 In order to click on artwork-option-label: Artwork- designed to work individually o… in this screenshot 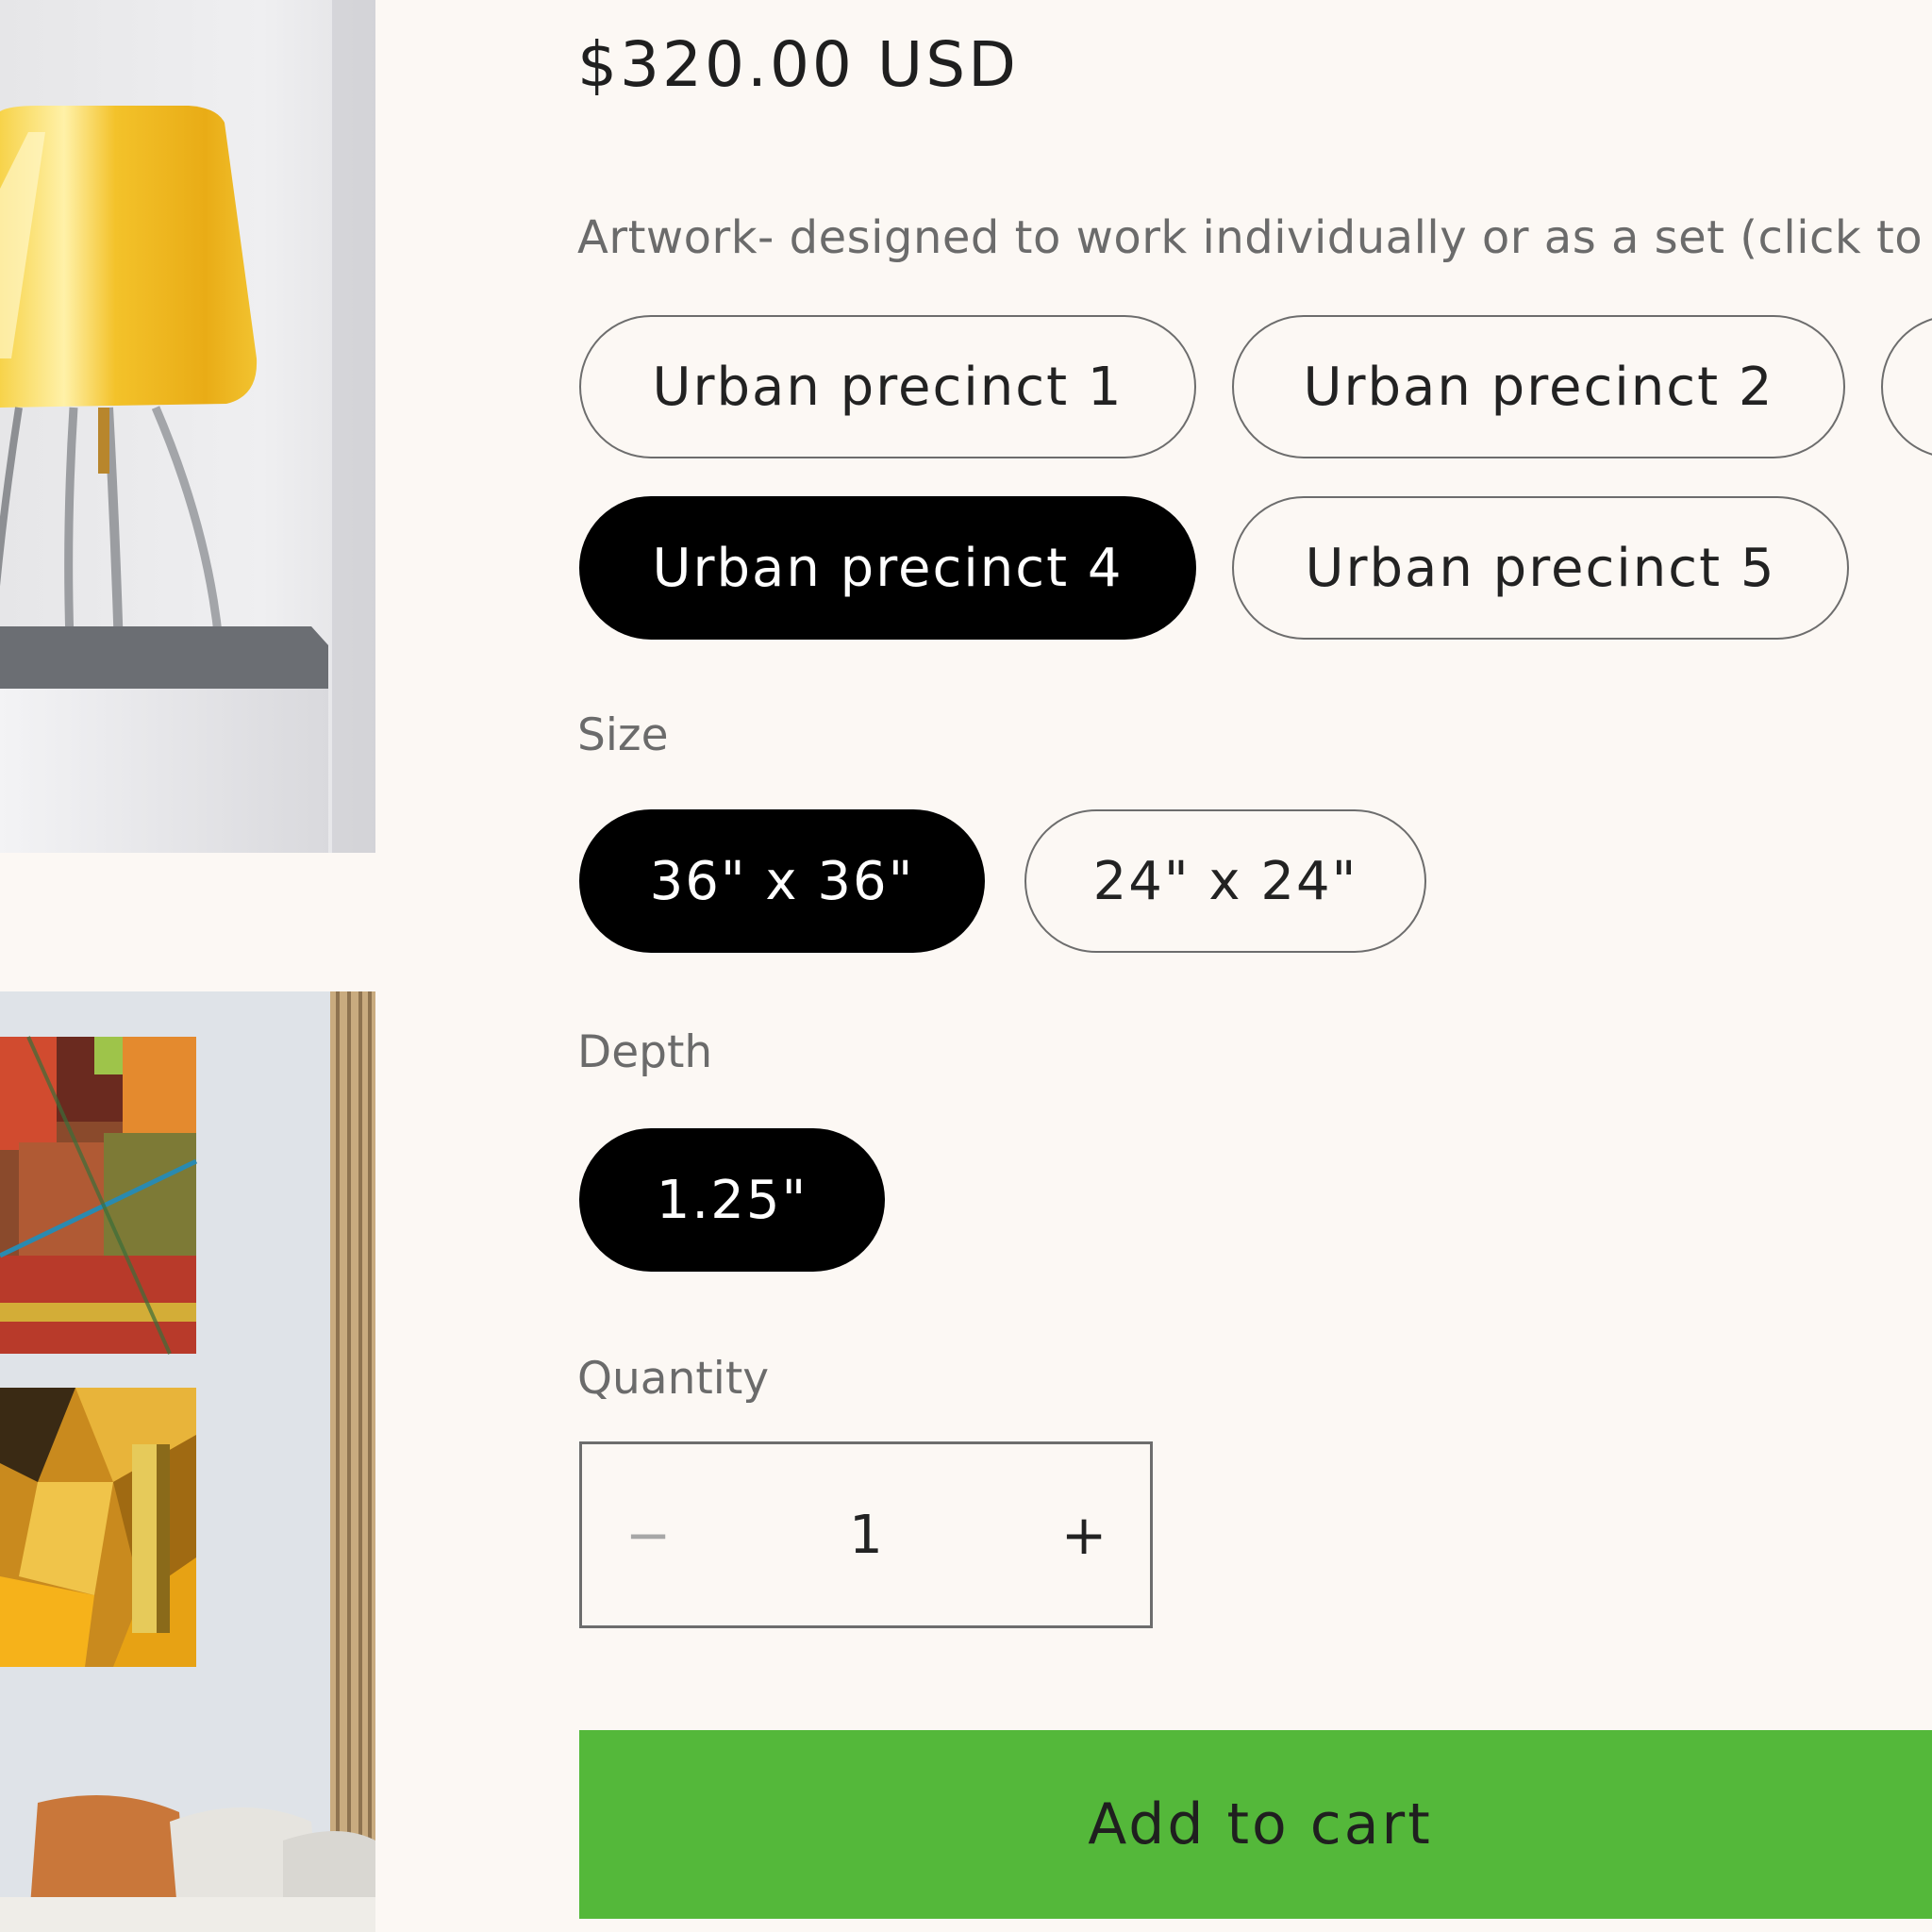, I will do `click(1255, 238)`.